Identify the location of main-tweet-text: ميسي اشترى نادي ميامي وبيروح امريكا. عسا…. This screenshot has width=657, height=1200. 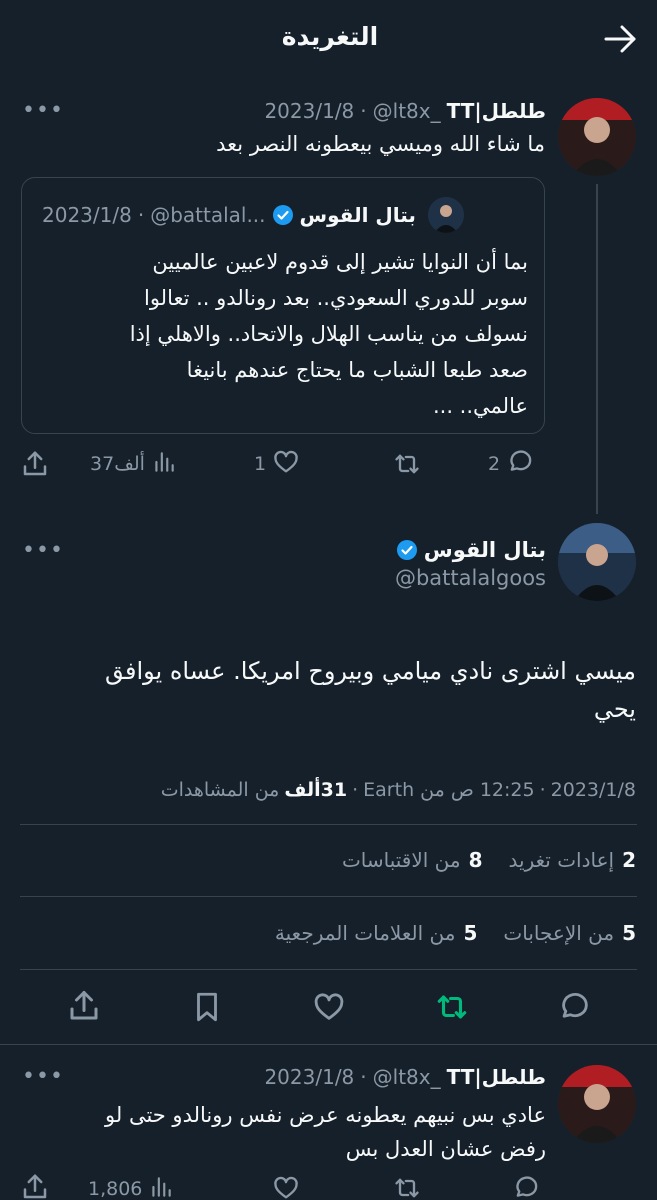
(333, 690).